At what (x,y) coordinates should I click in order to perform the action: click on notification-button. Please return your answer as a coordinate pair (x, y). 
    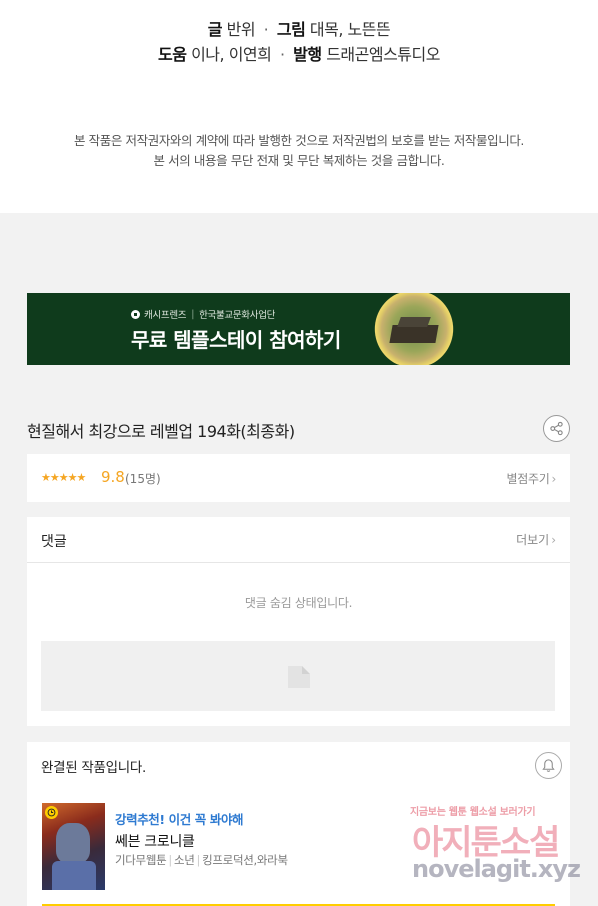
    Looking at the image, I should click on (548, 765).